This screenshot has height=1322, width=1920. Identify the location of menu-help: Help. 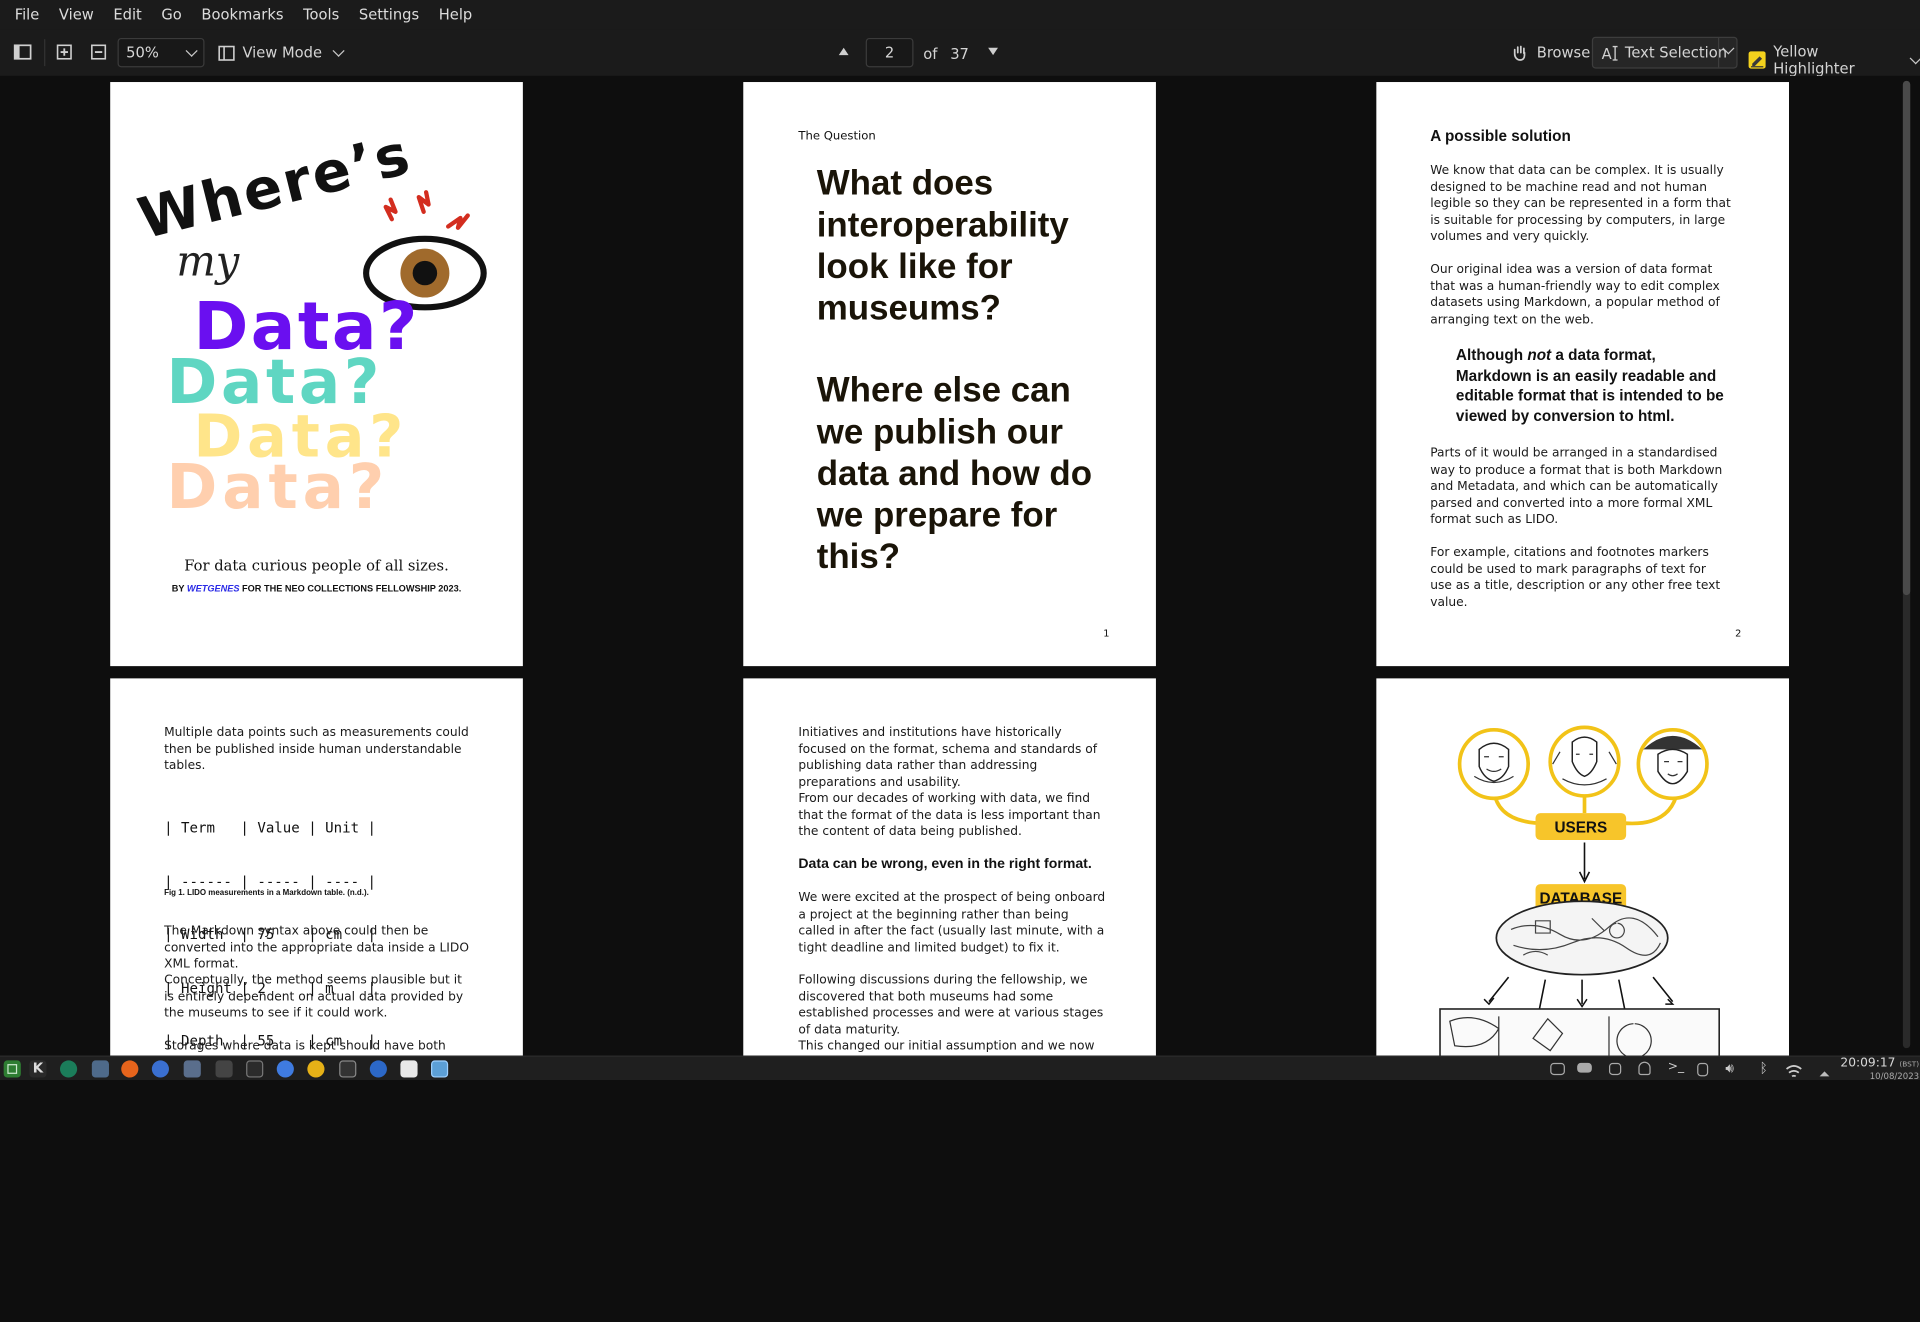
(455, 14).